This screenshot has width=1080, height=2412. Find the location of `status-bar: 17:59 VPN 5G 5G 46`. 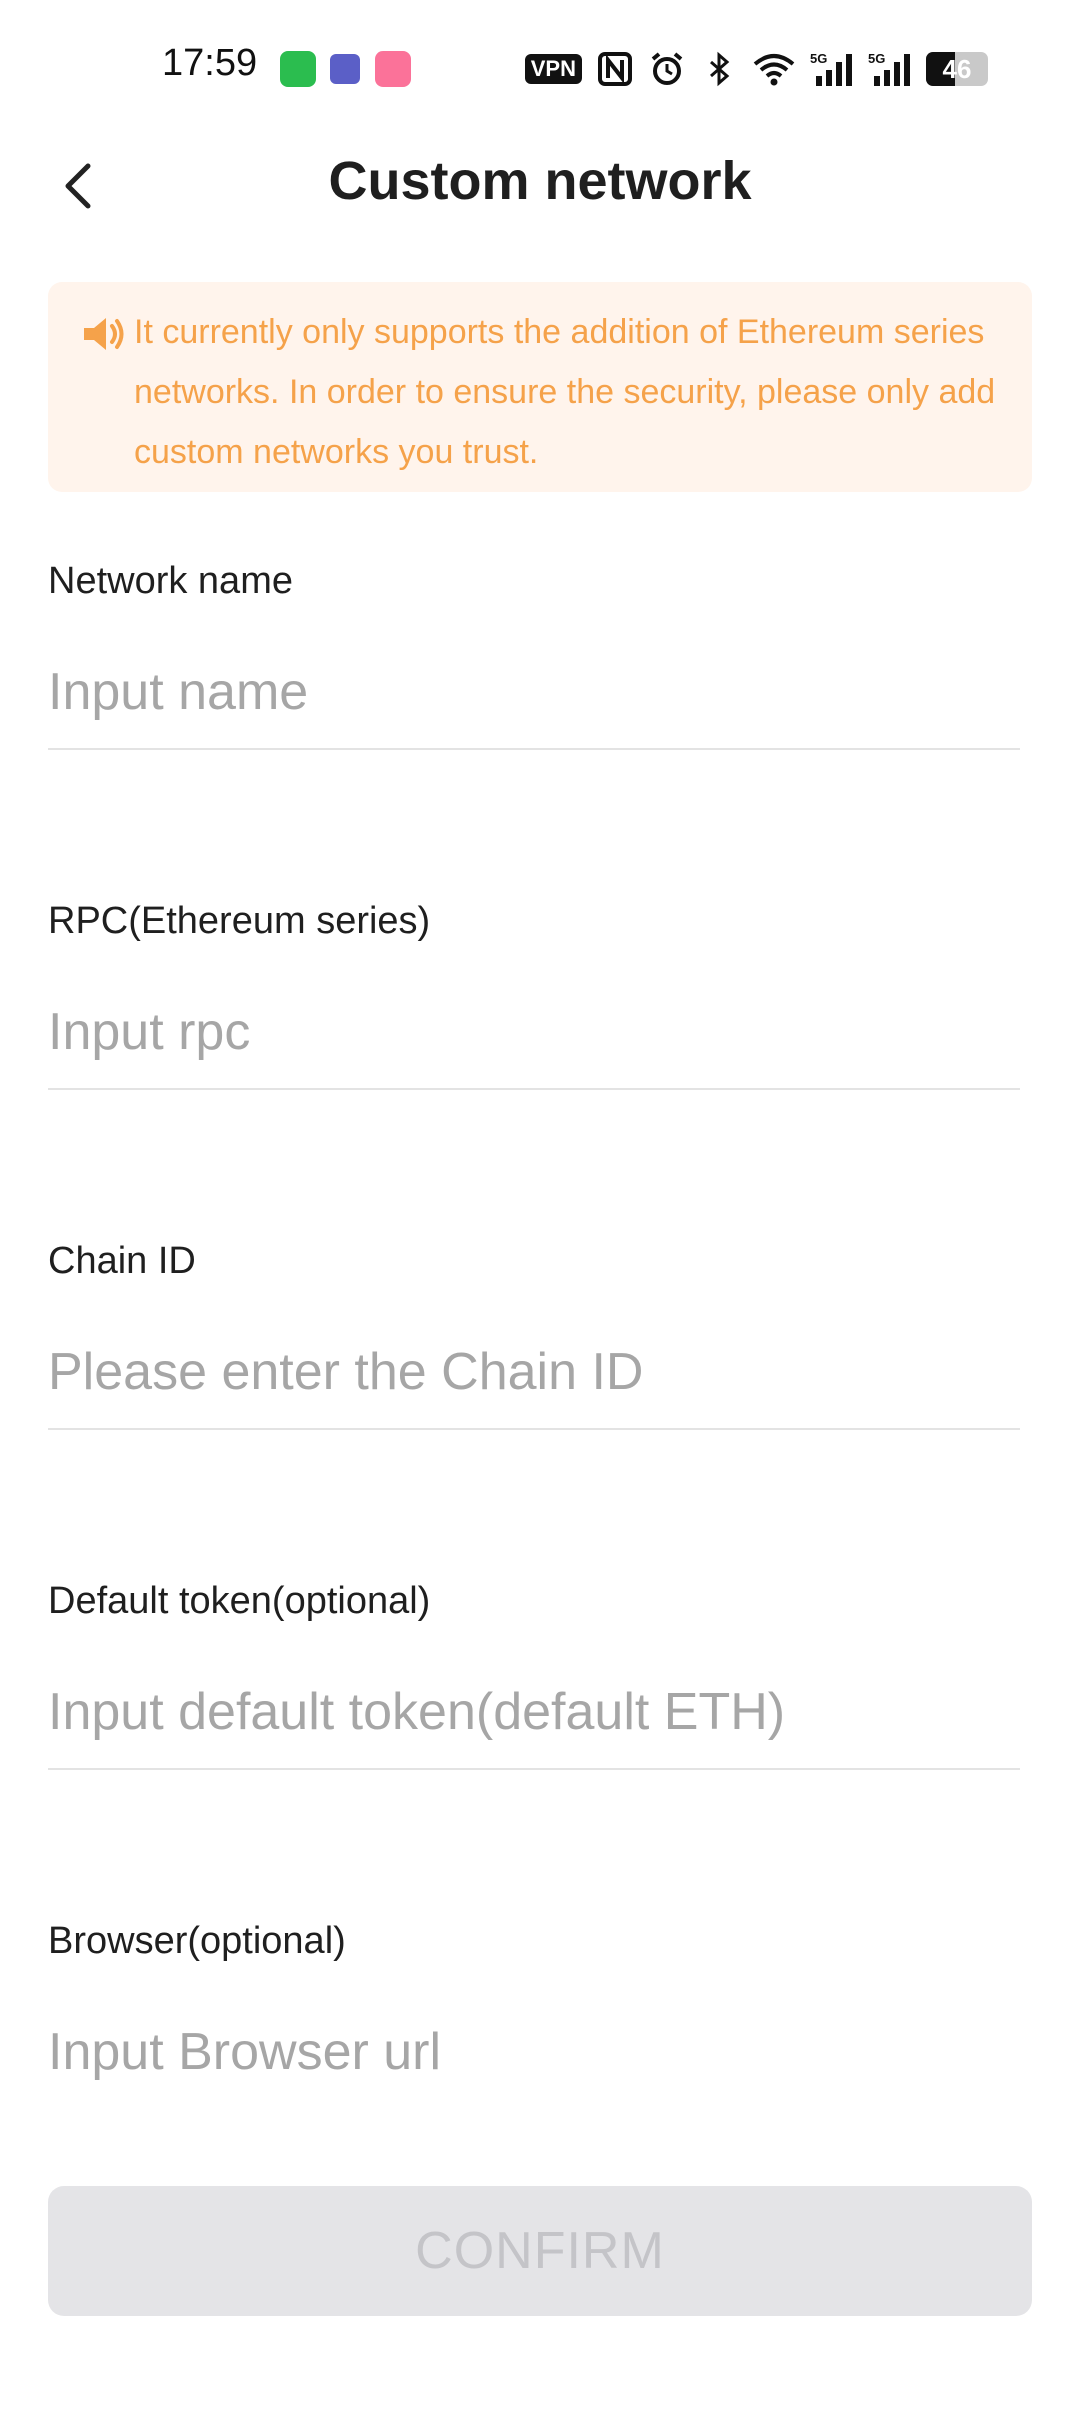

status-bar: 17:59 VPN 5G 5G 46 is located at coordinates (540, 70).